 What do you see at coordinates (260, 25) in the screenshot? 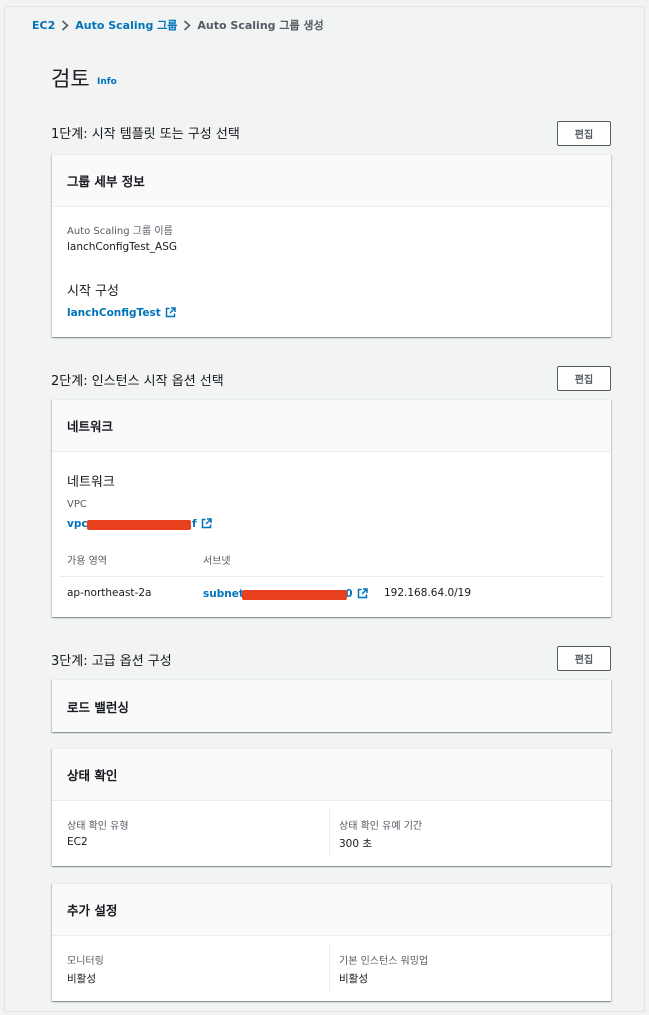
I see `breadcrumb-current: Auto Scaling 그룹 생성` at bounding box center [260, 25].